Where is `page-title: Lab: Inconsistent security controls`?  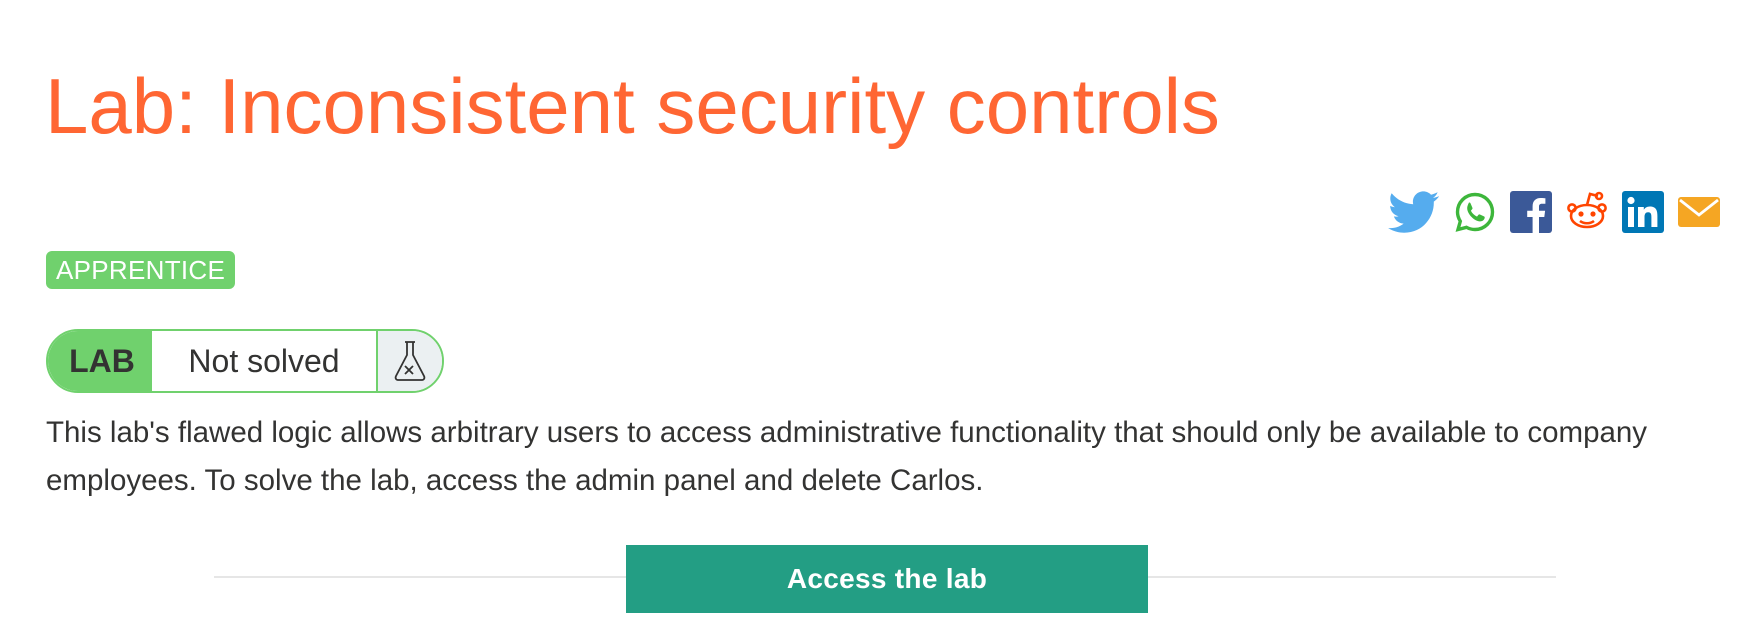
page-title: Lab: Inconsistent security controls is located at coordinates (632, 106).